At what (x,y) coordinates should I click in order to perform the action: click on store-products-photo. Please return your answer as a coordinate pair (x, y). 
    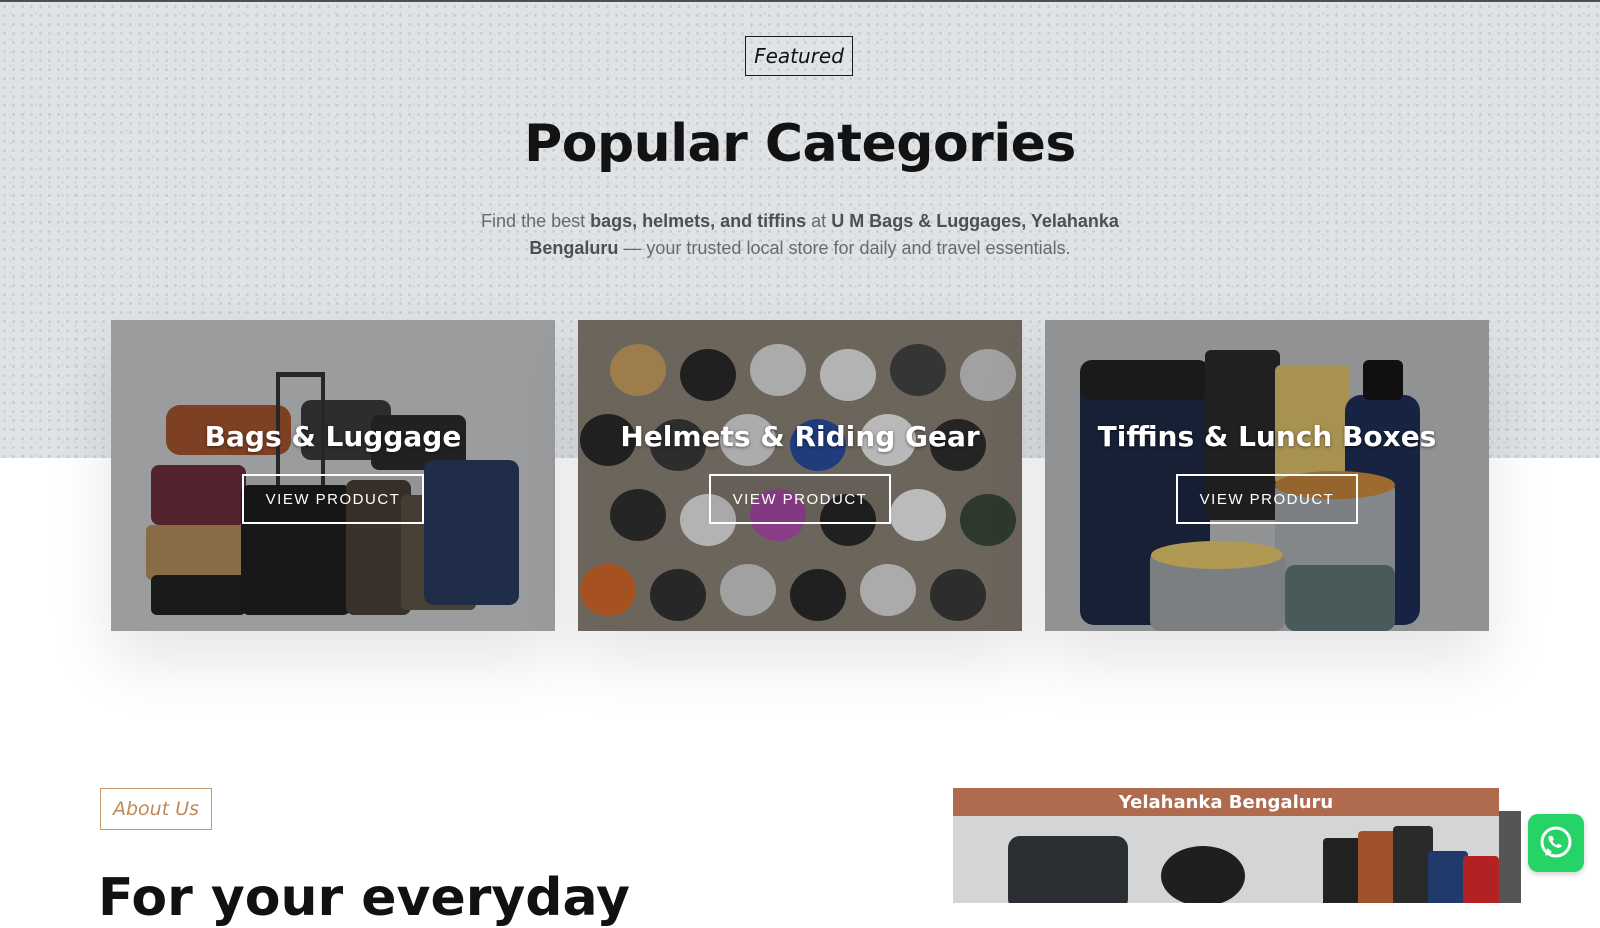
    Looking at the image, I should click on (1226, 859).